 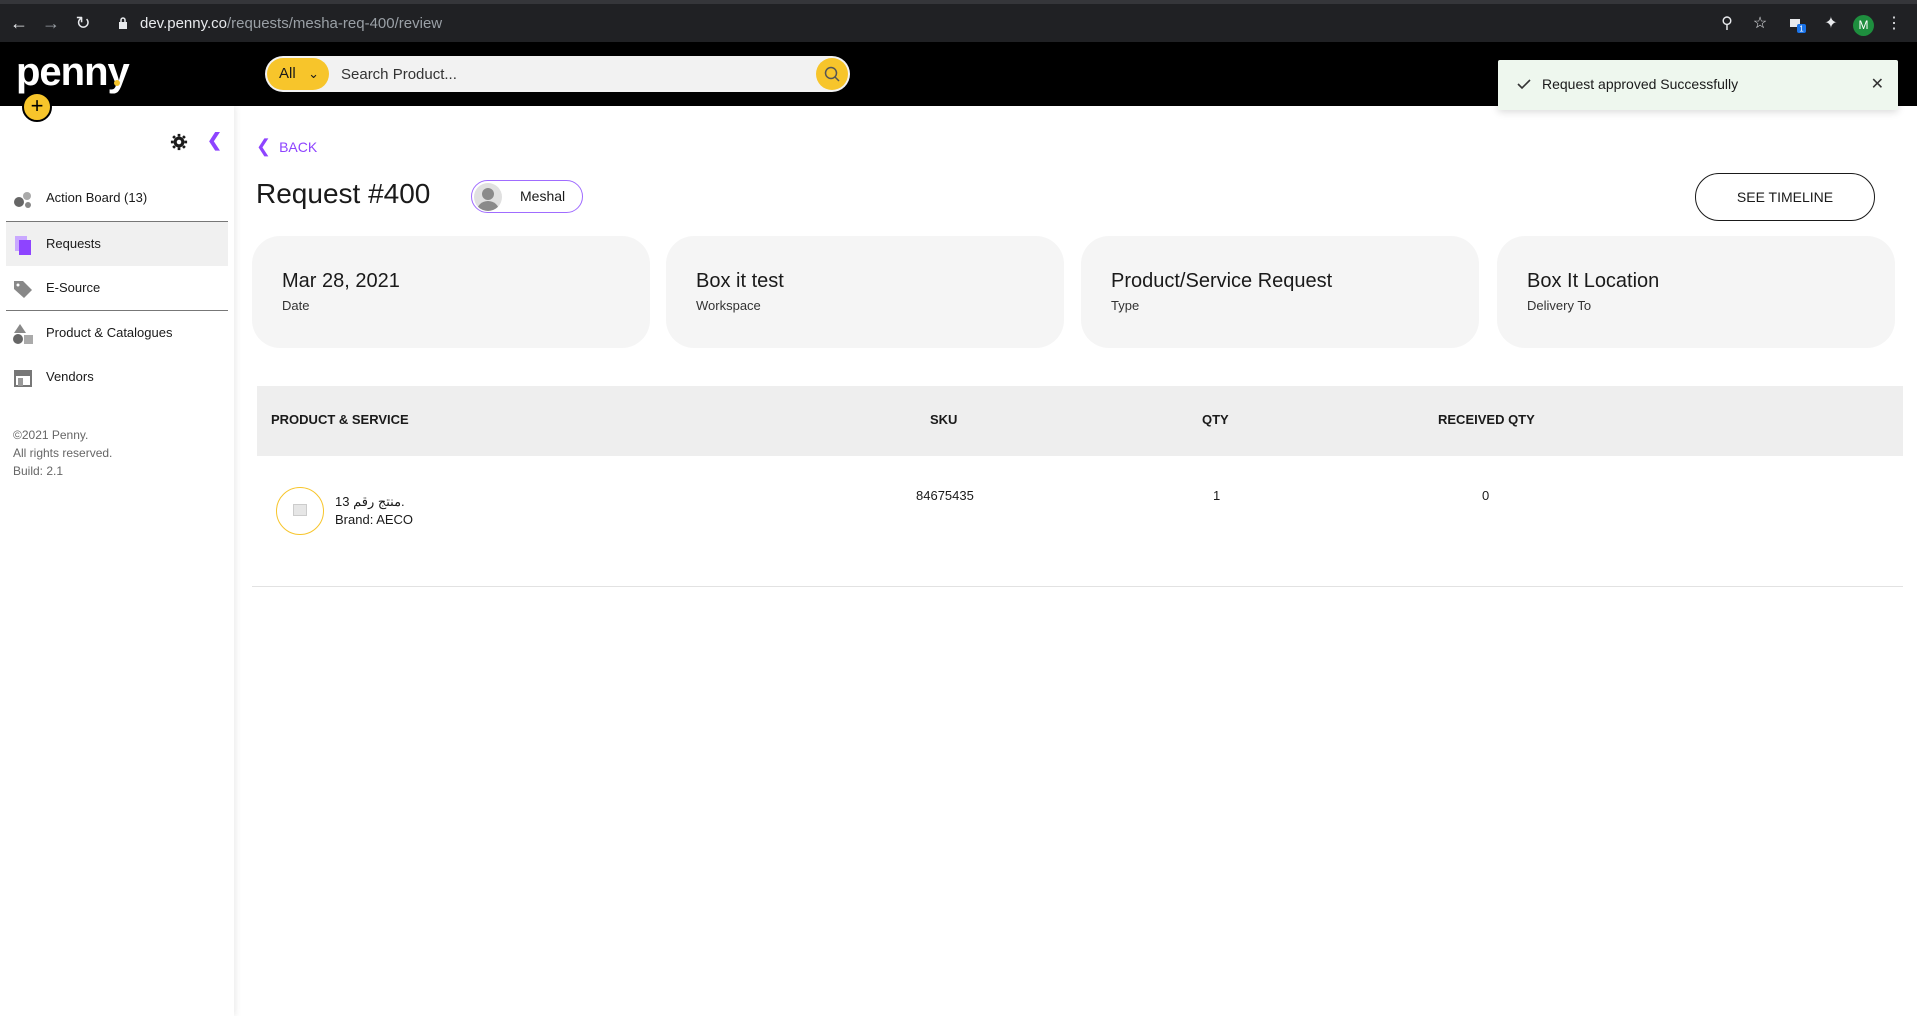 I want to click on success-toast: Request approved Successfully ✕, so click(x=1698, y=85).